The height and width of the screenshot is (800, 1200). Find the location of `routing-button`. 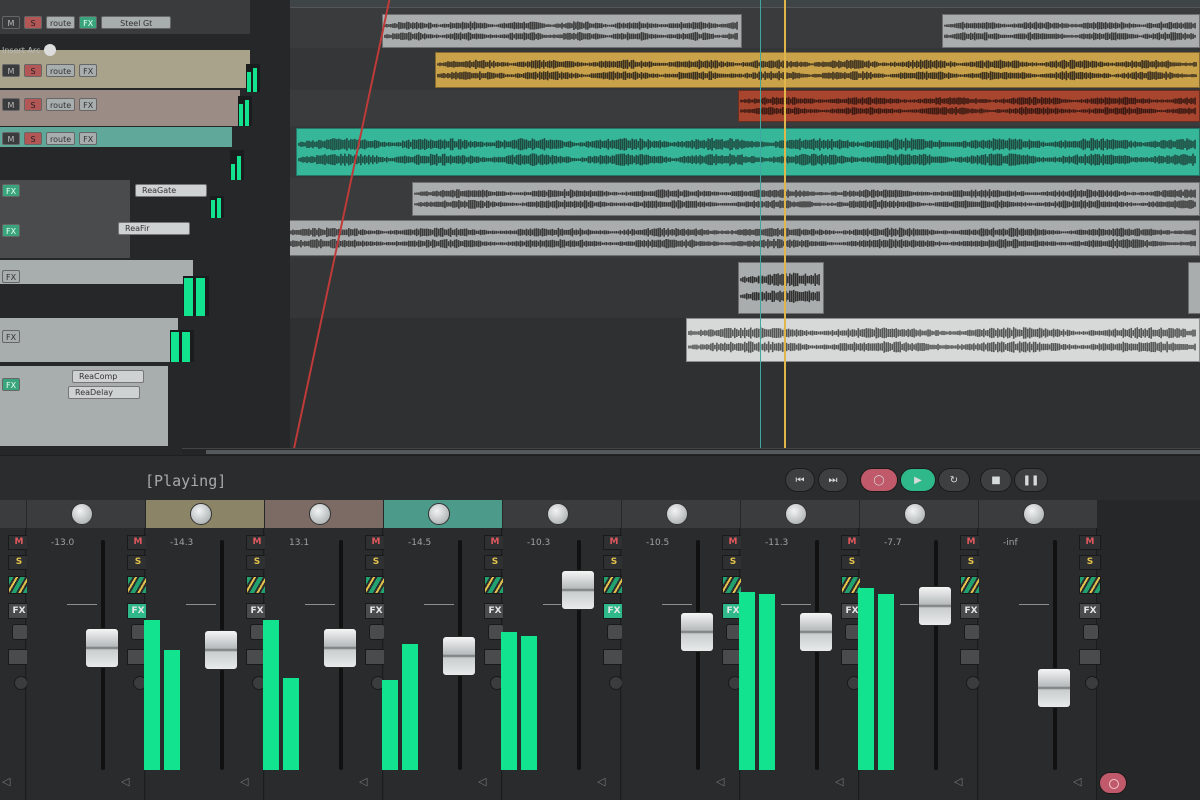

routing-button is located at coordinates (1090, 657).